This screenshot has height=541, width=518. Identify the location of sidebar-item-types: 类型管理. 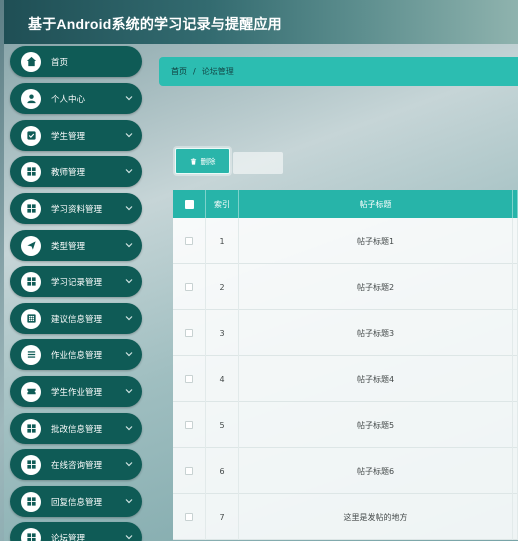
(76, 245).